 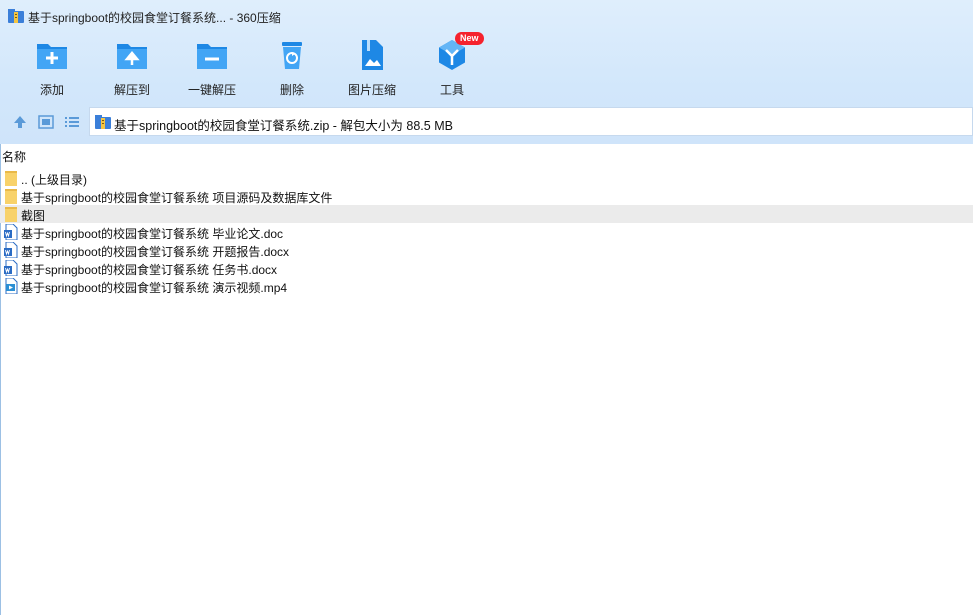 I want to click on list-item-name: 基于springboot的校园食堂订餐系统 项目源码及数据库文件, so click(x=177, y=198).